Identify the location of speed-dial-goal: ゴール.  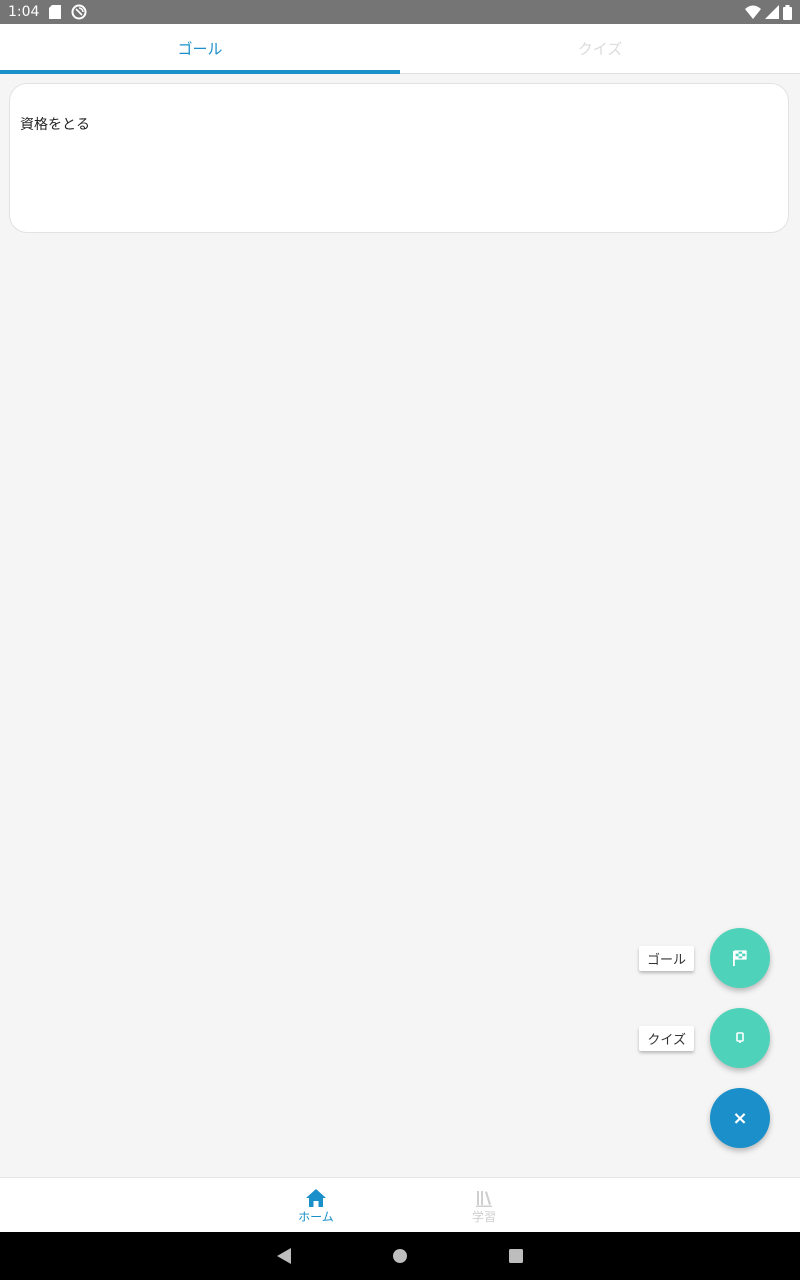
(704, 958).